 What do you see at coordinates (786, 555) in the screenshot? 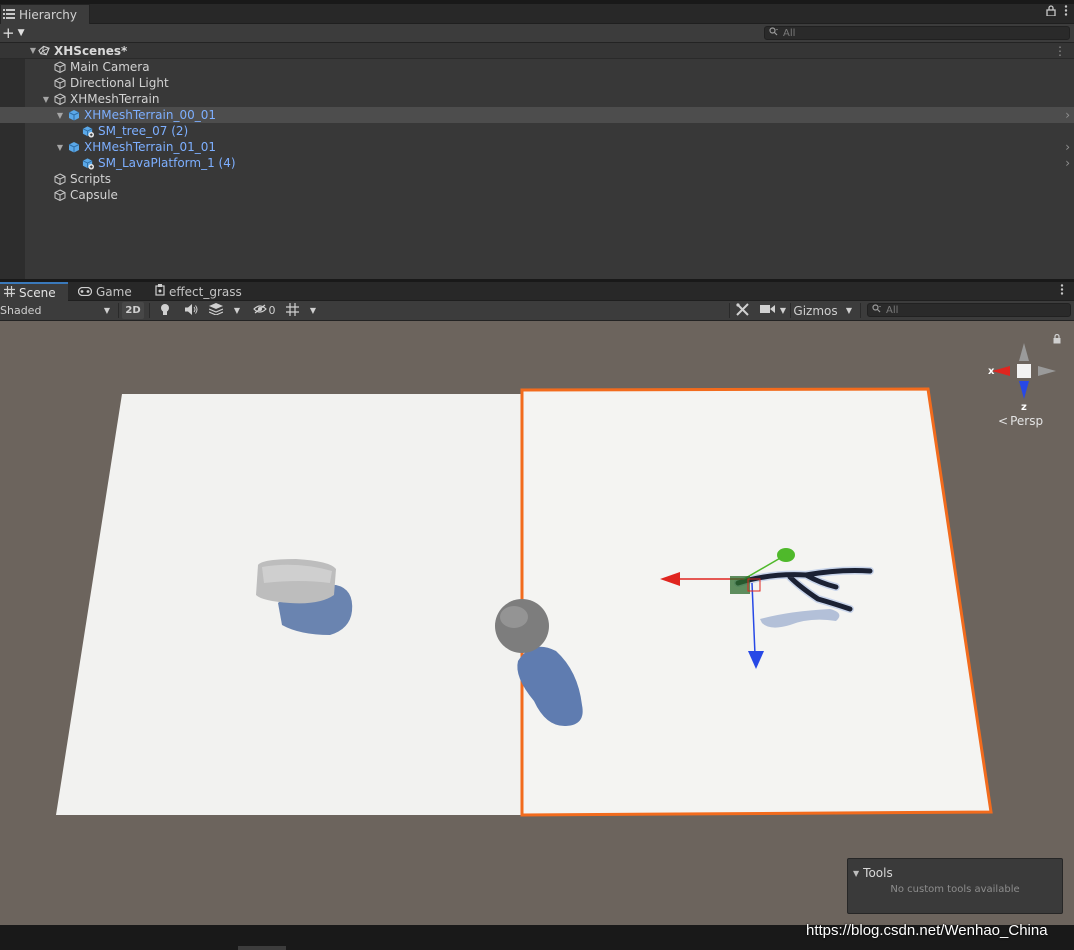
I see `tree-leaf` at bounding box center [786, 555].